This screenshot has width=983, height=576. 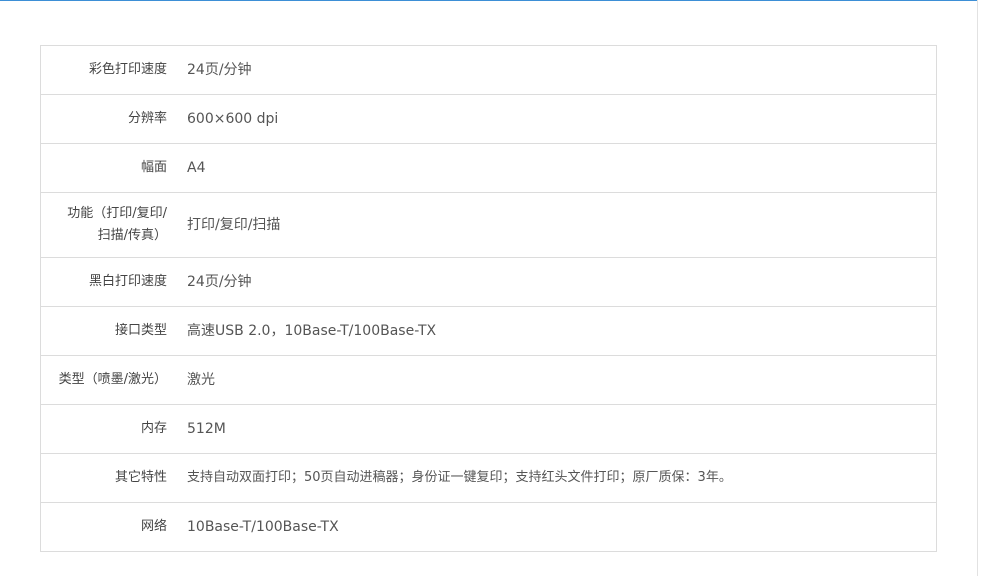 I want to click on spec-label: 网络, so click(x=153, y=526).